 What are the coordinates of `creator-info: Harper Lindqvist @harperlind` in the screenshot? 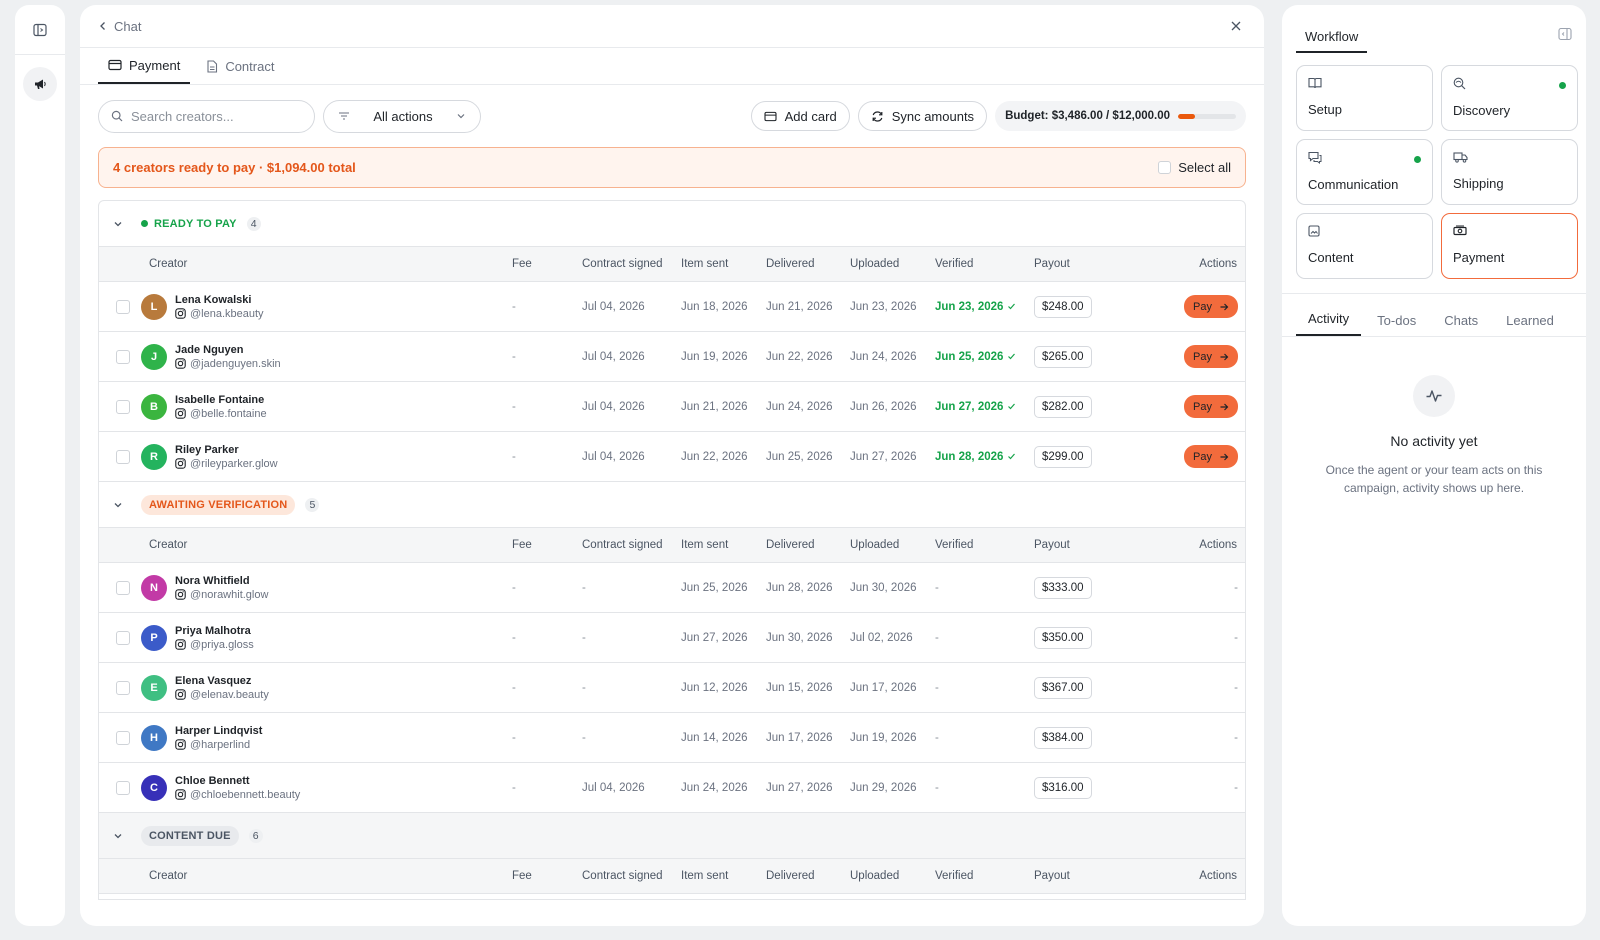 It's located at (218, 738).